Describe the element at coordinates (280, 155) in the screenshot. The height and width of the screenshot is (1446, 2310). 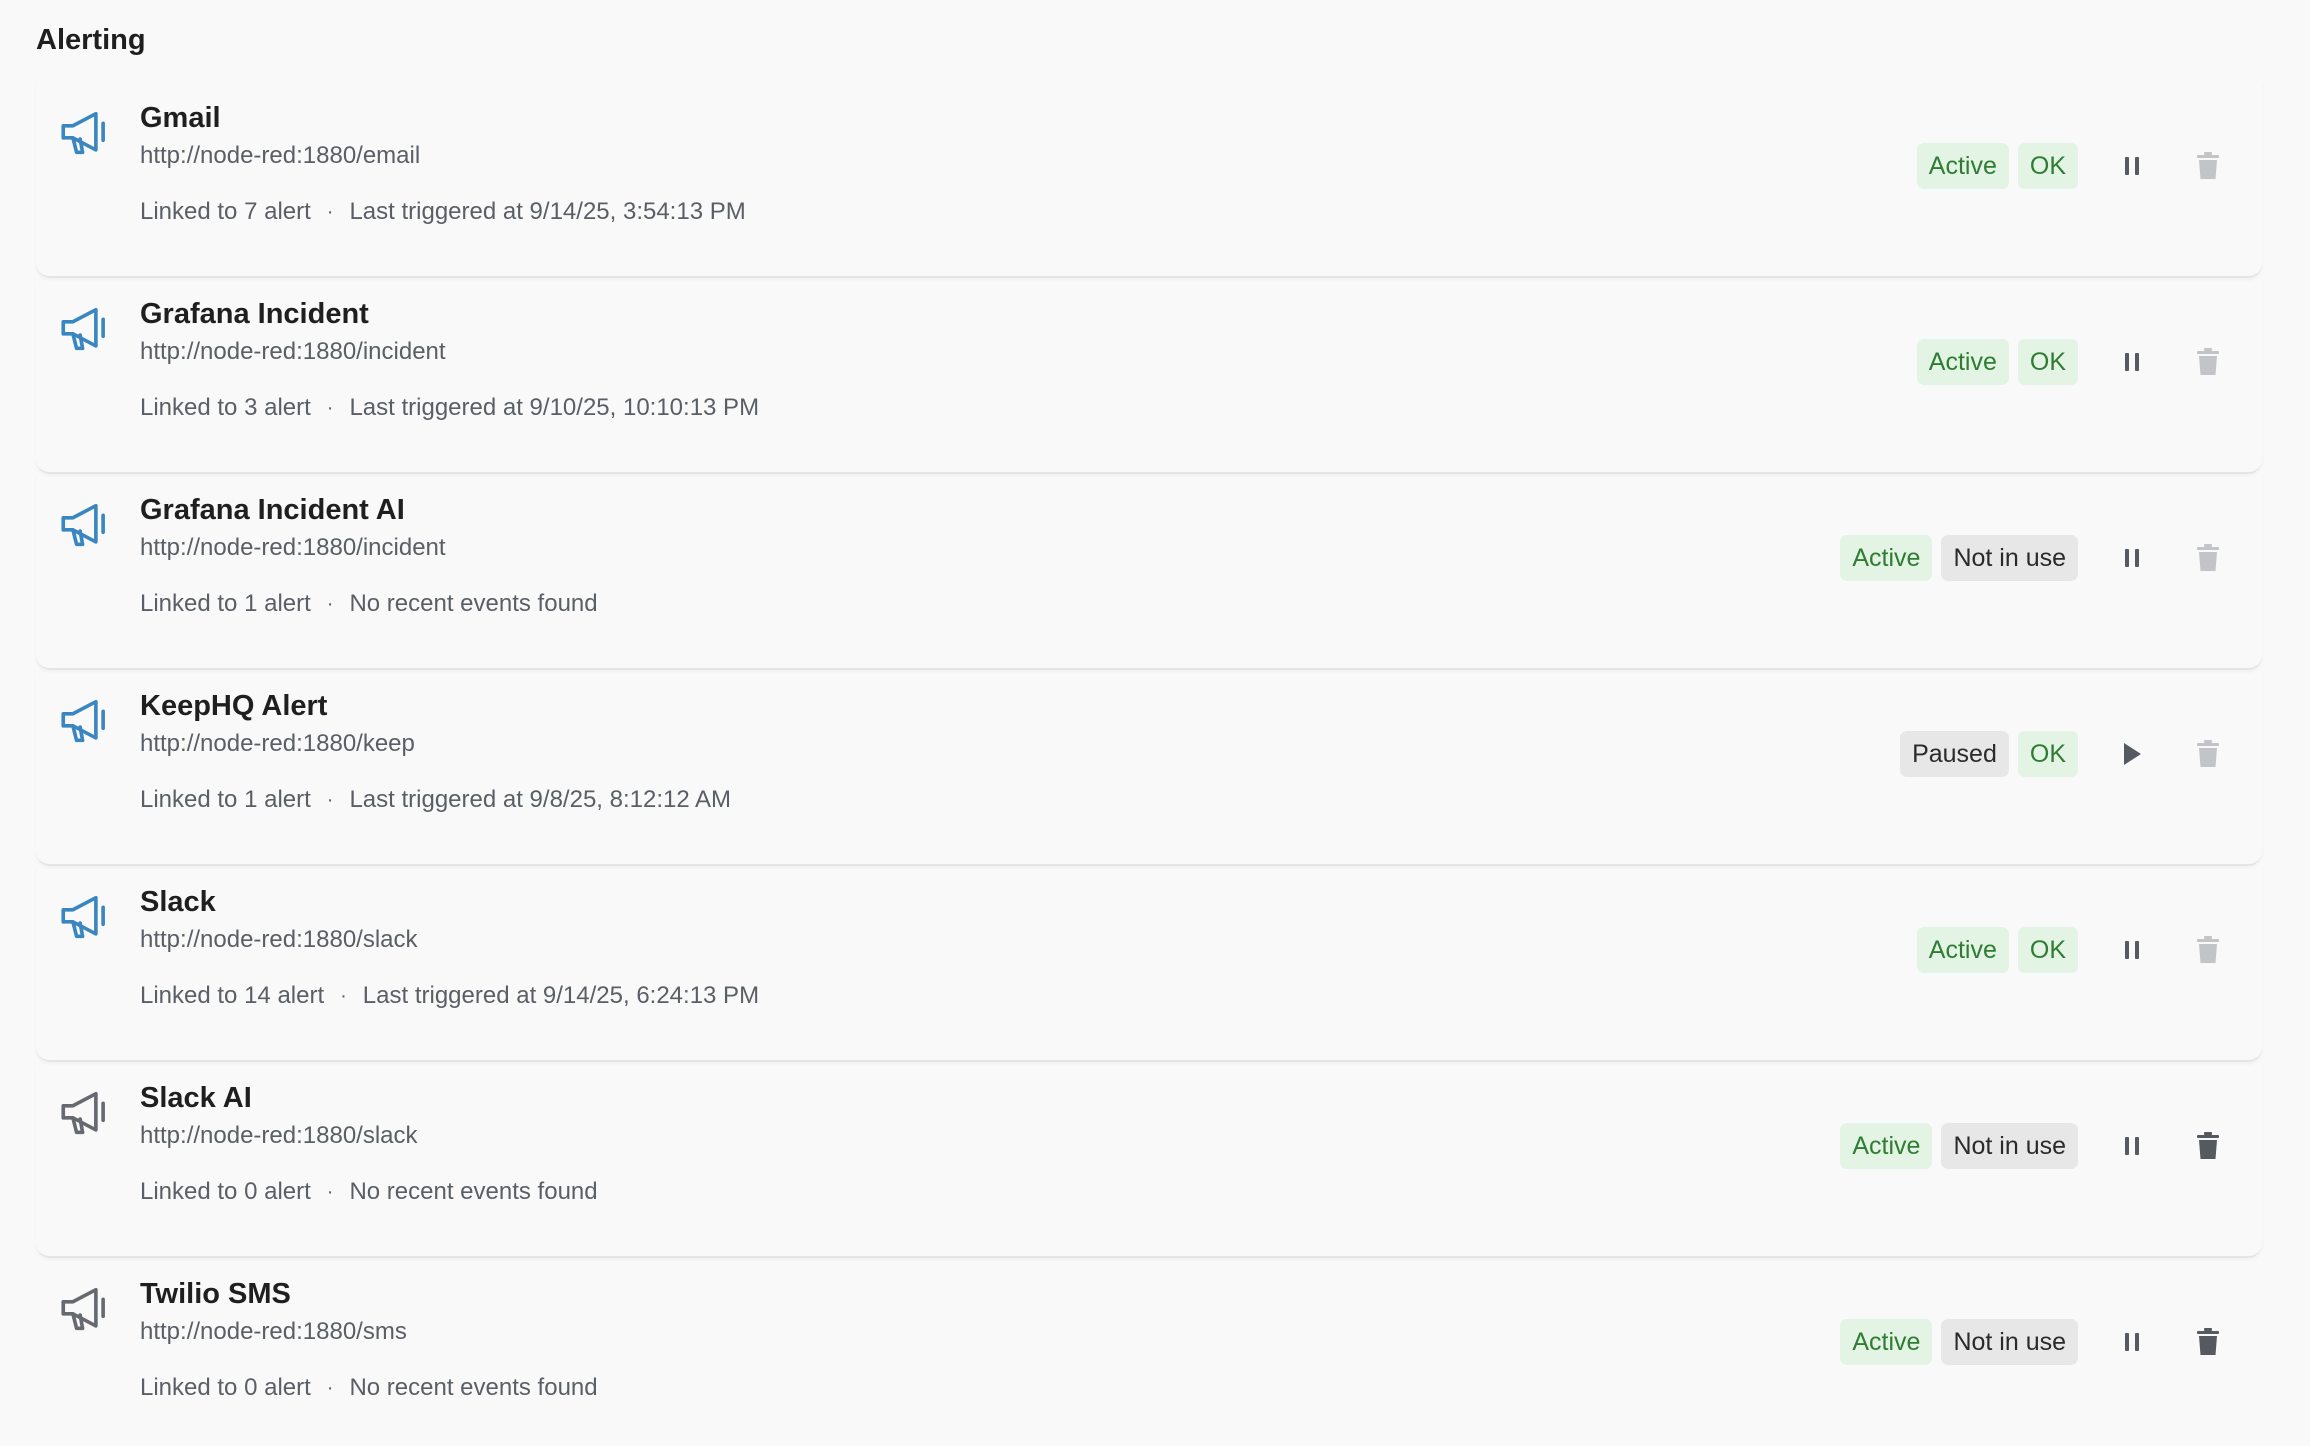
I see `contact-point-url: http://node-red:1880/email` at that location.